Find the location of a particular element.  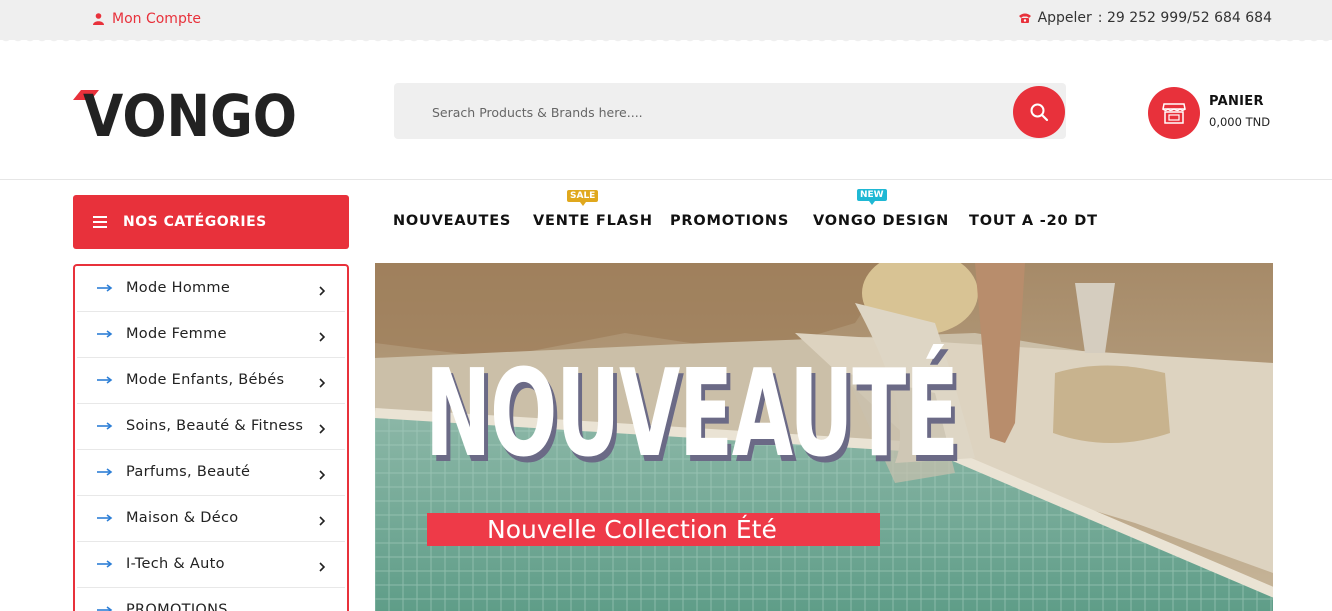

category-item-mode-enfants: Mode Enfants, Bébés is located at coordinates (211, 381).